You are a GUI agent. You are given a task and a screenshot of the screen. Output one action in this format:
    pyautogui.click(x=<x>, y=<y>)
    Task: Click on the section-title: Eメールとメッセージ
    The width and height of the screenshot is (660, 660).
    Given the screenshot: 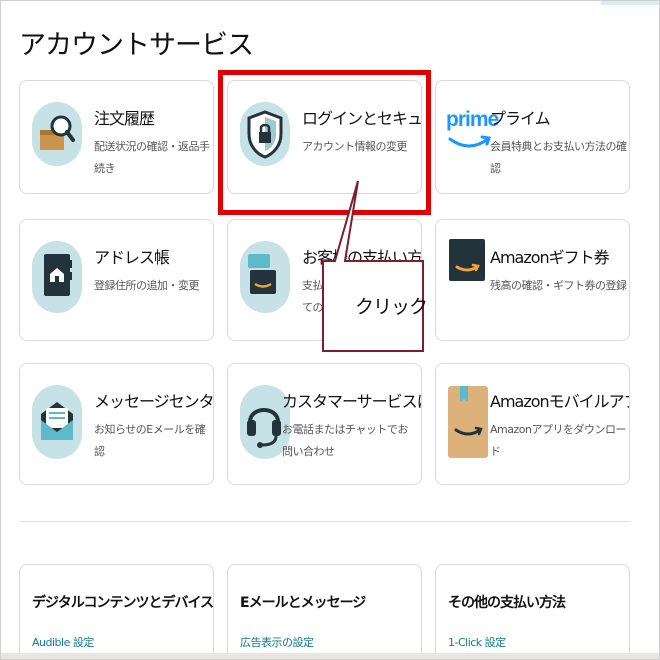 What is the action you would take?
    pyautogui.click(x=303, y=603)
    